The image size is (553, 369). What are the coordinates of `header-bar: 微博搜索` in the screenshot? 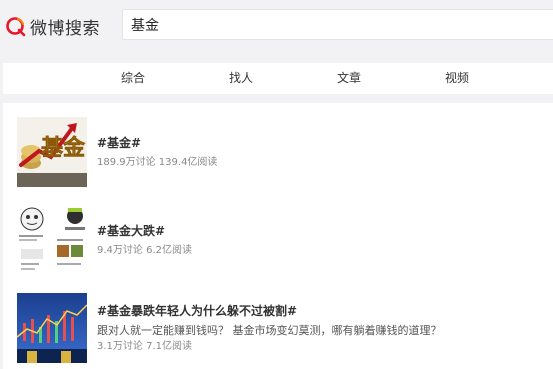 It's located at (276, 27).